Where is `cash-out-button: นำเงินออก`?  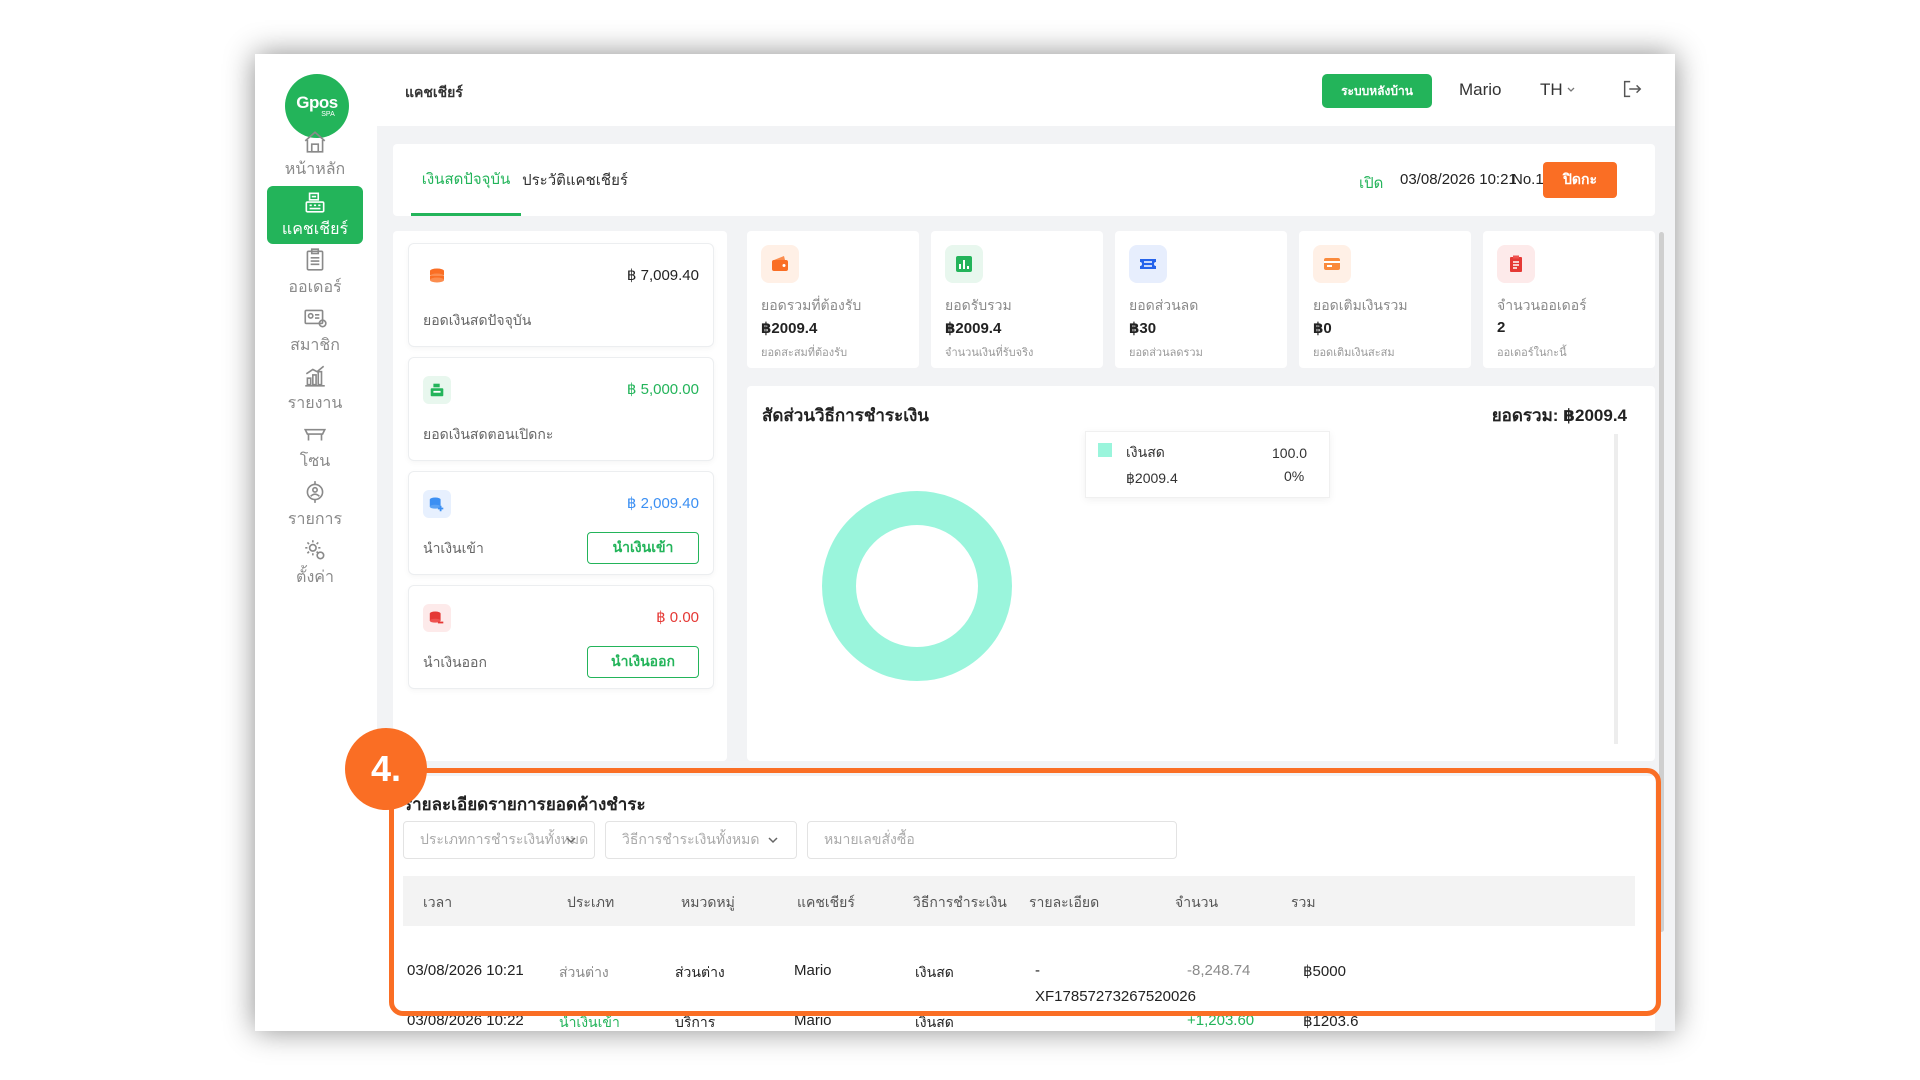
cash-out-button: นำเงินออก is located at coordinates (643, 662).